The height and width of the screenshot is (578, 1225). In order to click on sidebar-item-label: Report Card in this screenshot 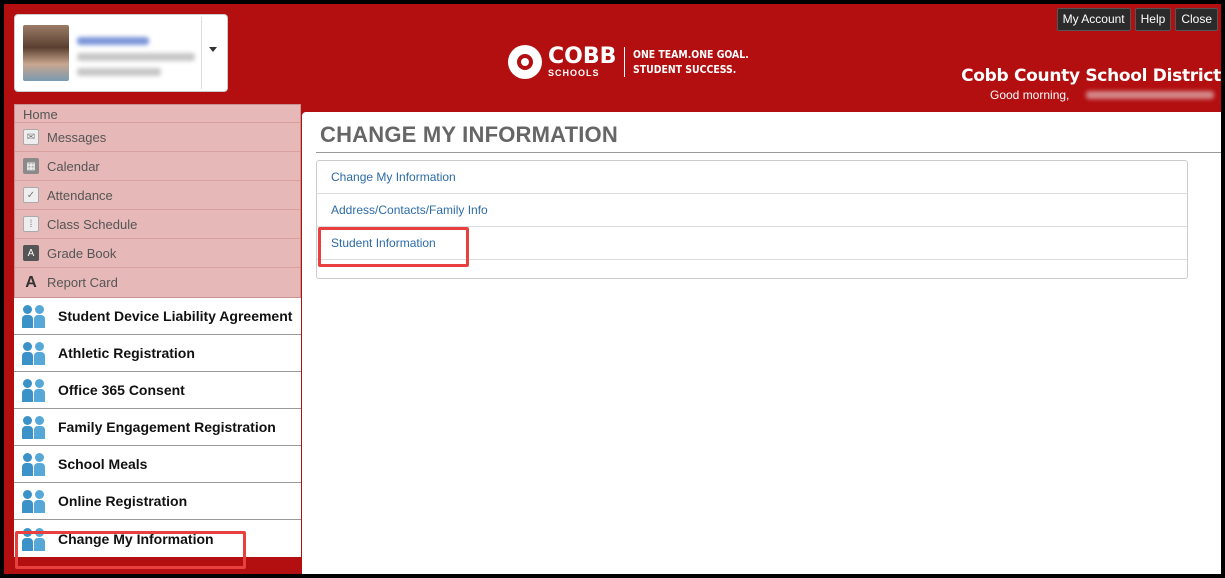, I will do `click(82, 282)`.